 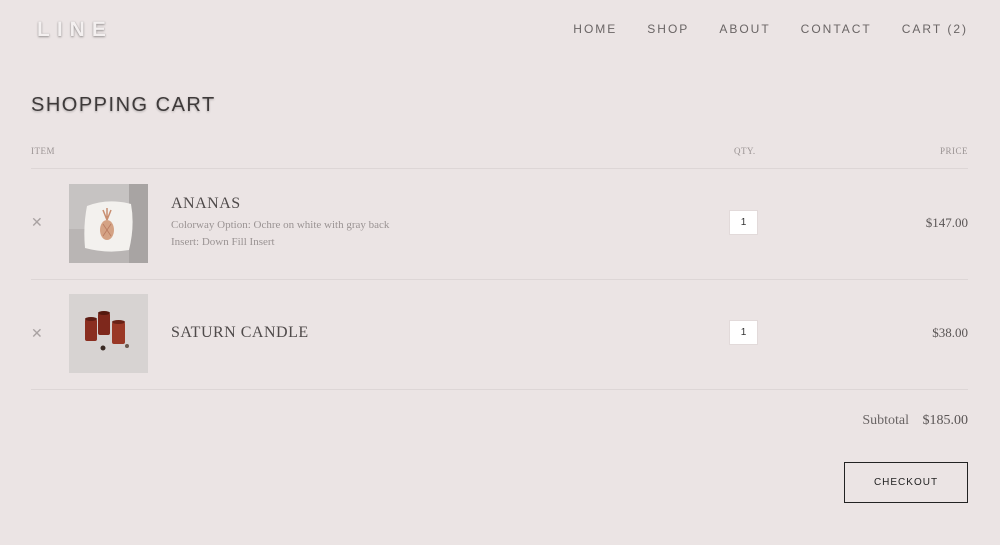 I want to click on nav-contact: CONTACT, so click(x=836, y=29).